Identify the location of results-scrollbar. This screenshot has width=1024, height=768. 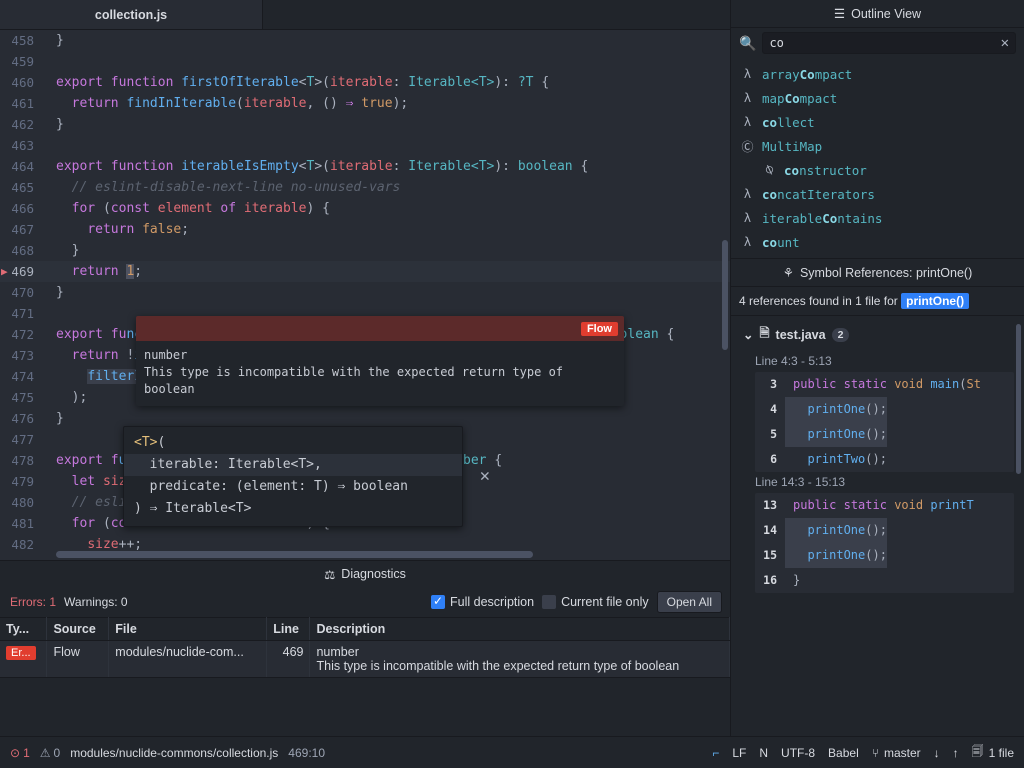
(1018, 399).